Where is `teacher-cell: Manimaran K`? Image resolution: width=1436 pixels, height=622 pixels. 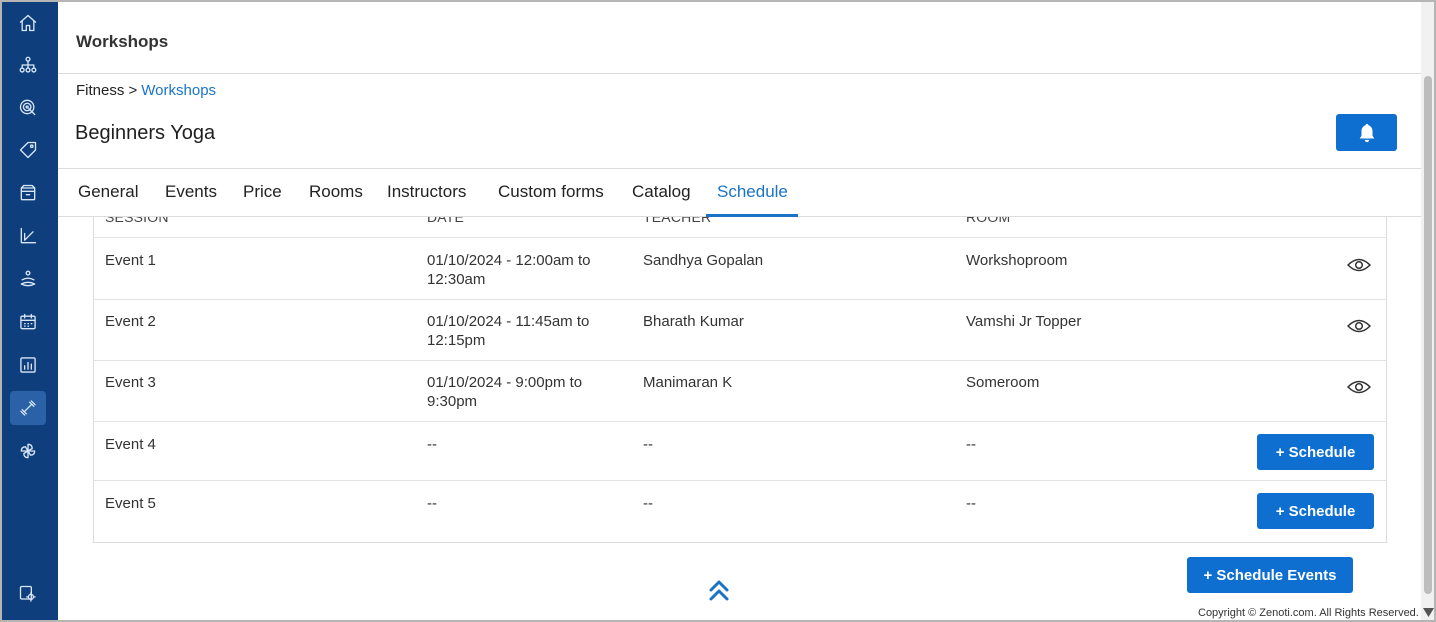 teacher-cell: Manimaran K is located at coordinates (688, 382).